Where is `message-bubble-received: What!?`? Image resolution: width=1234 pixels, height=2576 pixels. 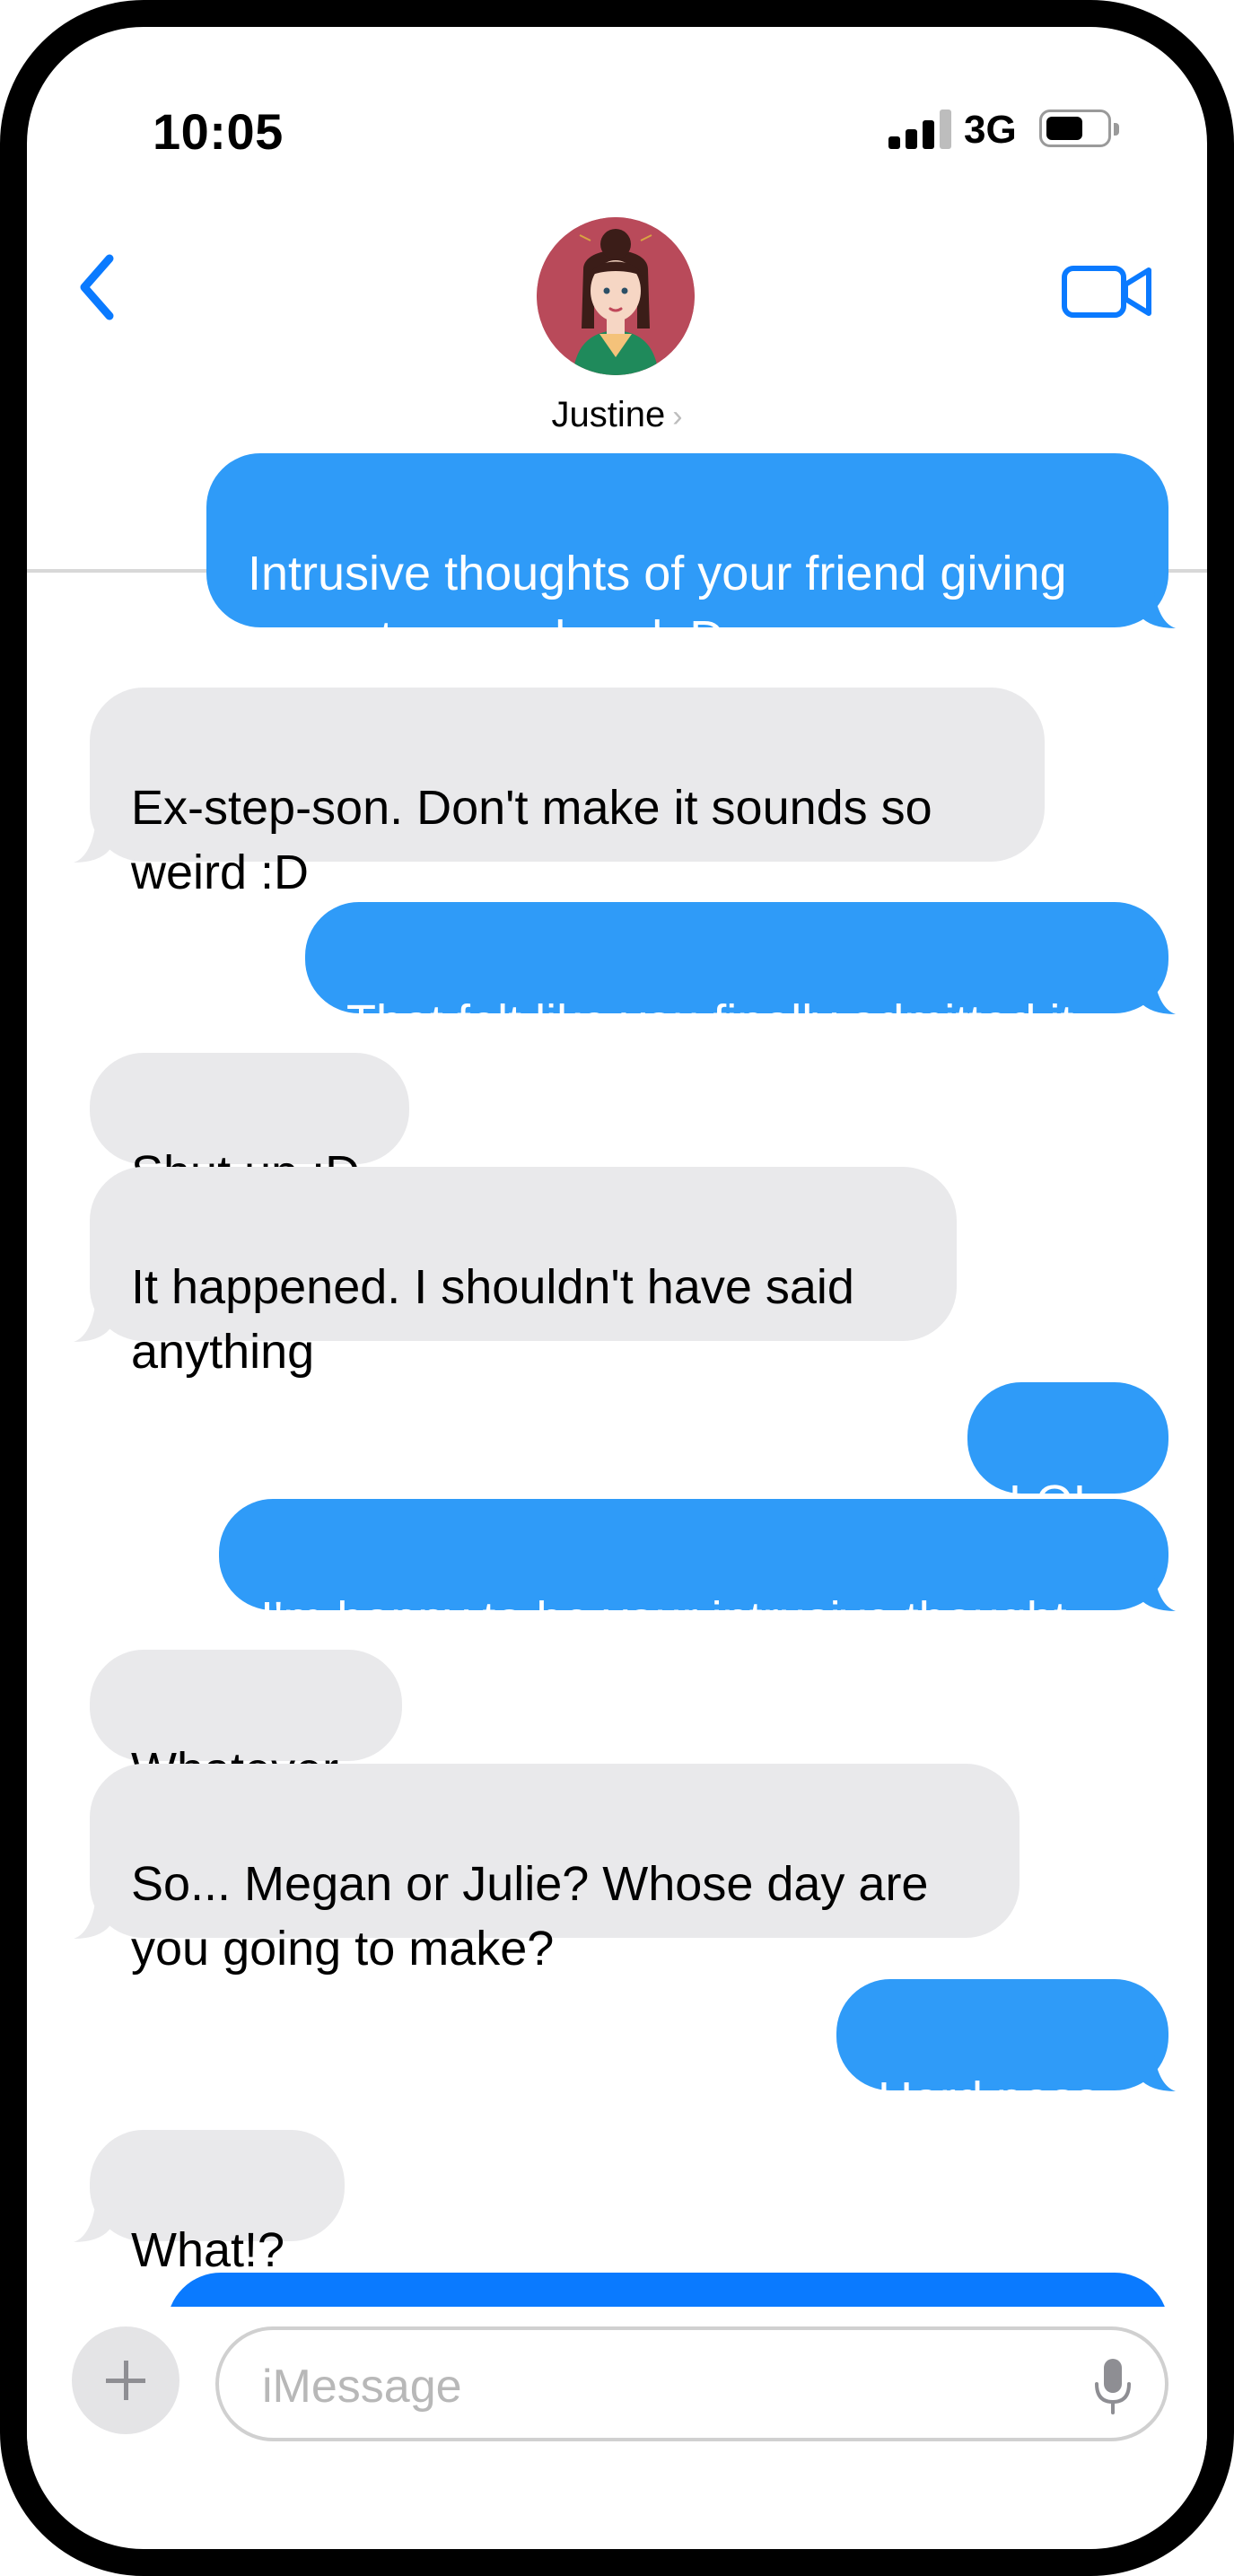 message-bubble-received: What!? is located at coordinates (218, 2203).